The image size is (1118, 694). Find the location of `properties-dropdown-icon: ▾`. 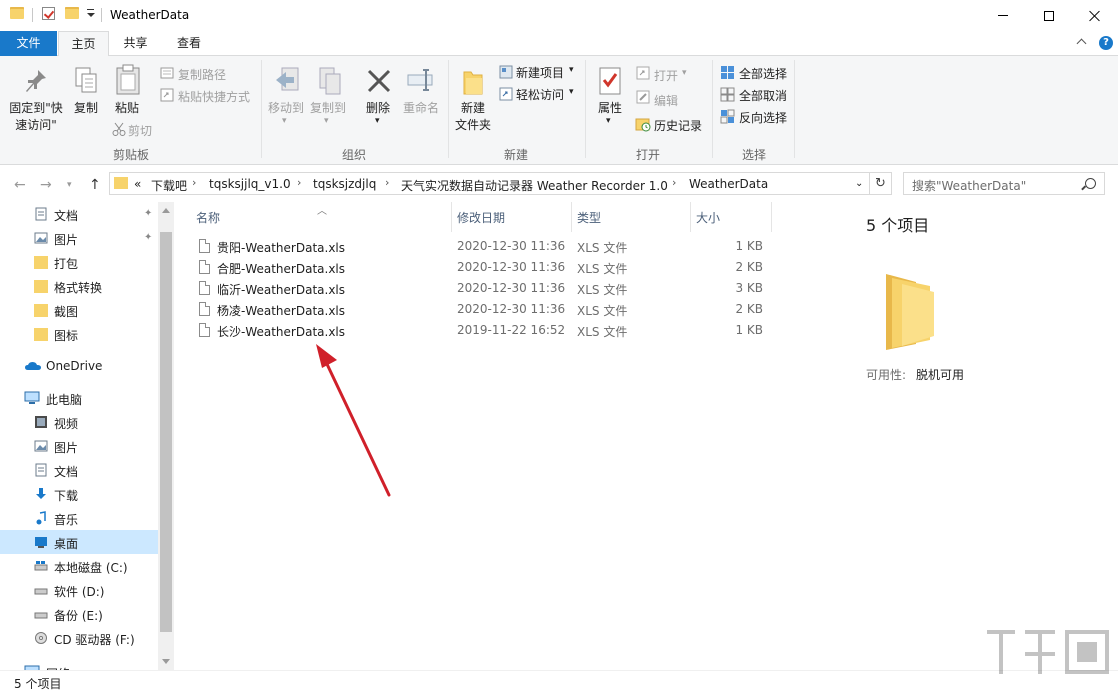

properties-dropdown-icon: ▾ is located at coordinates (608, 121).